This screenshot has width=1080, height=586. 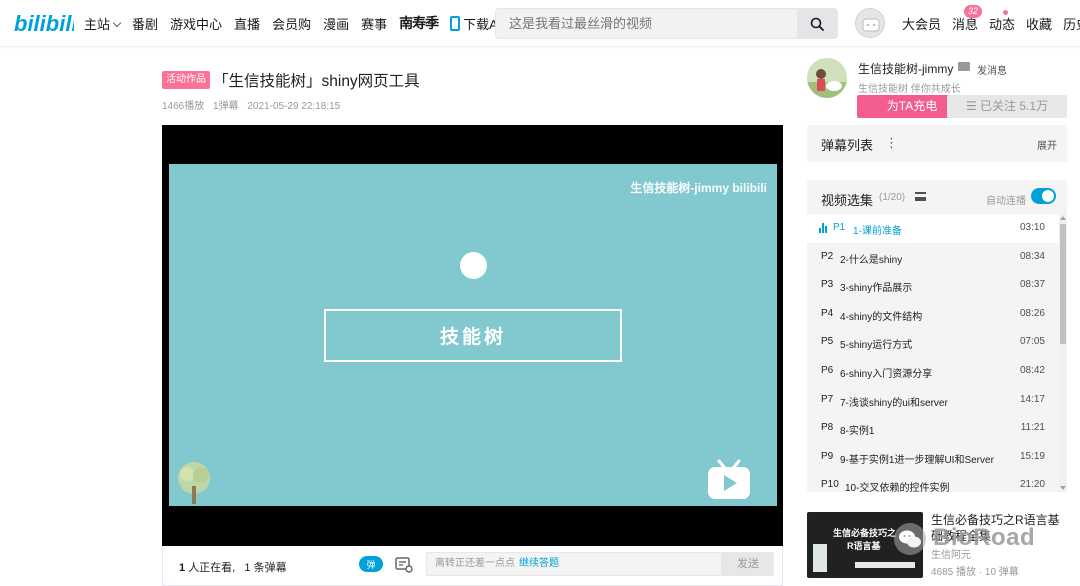 I want to click on message-count-badge: 32, so click(x=973, y=11).